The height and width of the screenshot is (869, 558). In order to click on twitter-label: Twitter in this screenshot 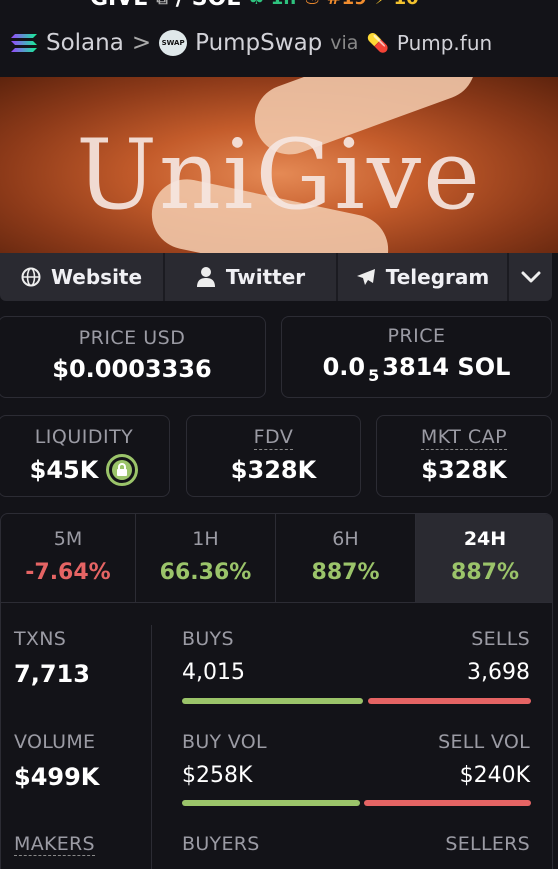, I will do `click(265, 277)`.